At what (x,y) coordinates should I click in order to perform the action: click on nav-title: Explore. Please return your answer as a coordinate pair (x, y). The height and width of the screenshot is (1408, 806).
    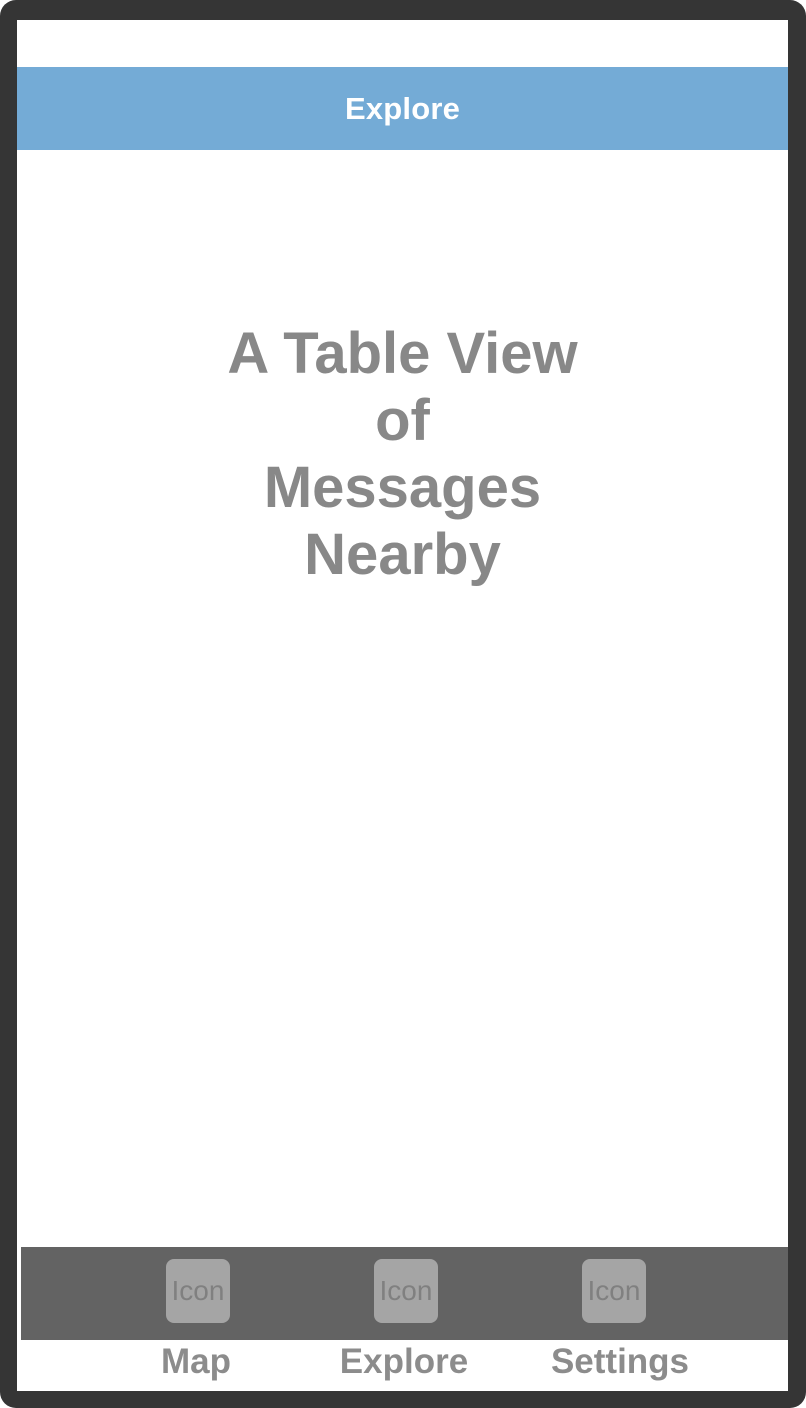
    Looking at the image, I should click on (402, 108).